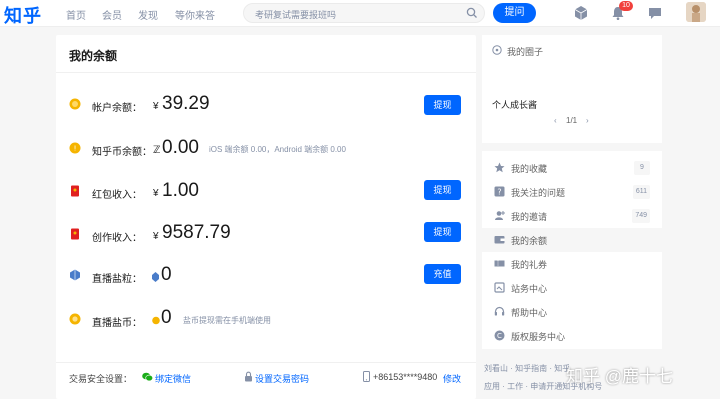  I want to click on sidebar-item-label: 我的邀请, so click(529, 217).